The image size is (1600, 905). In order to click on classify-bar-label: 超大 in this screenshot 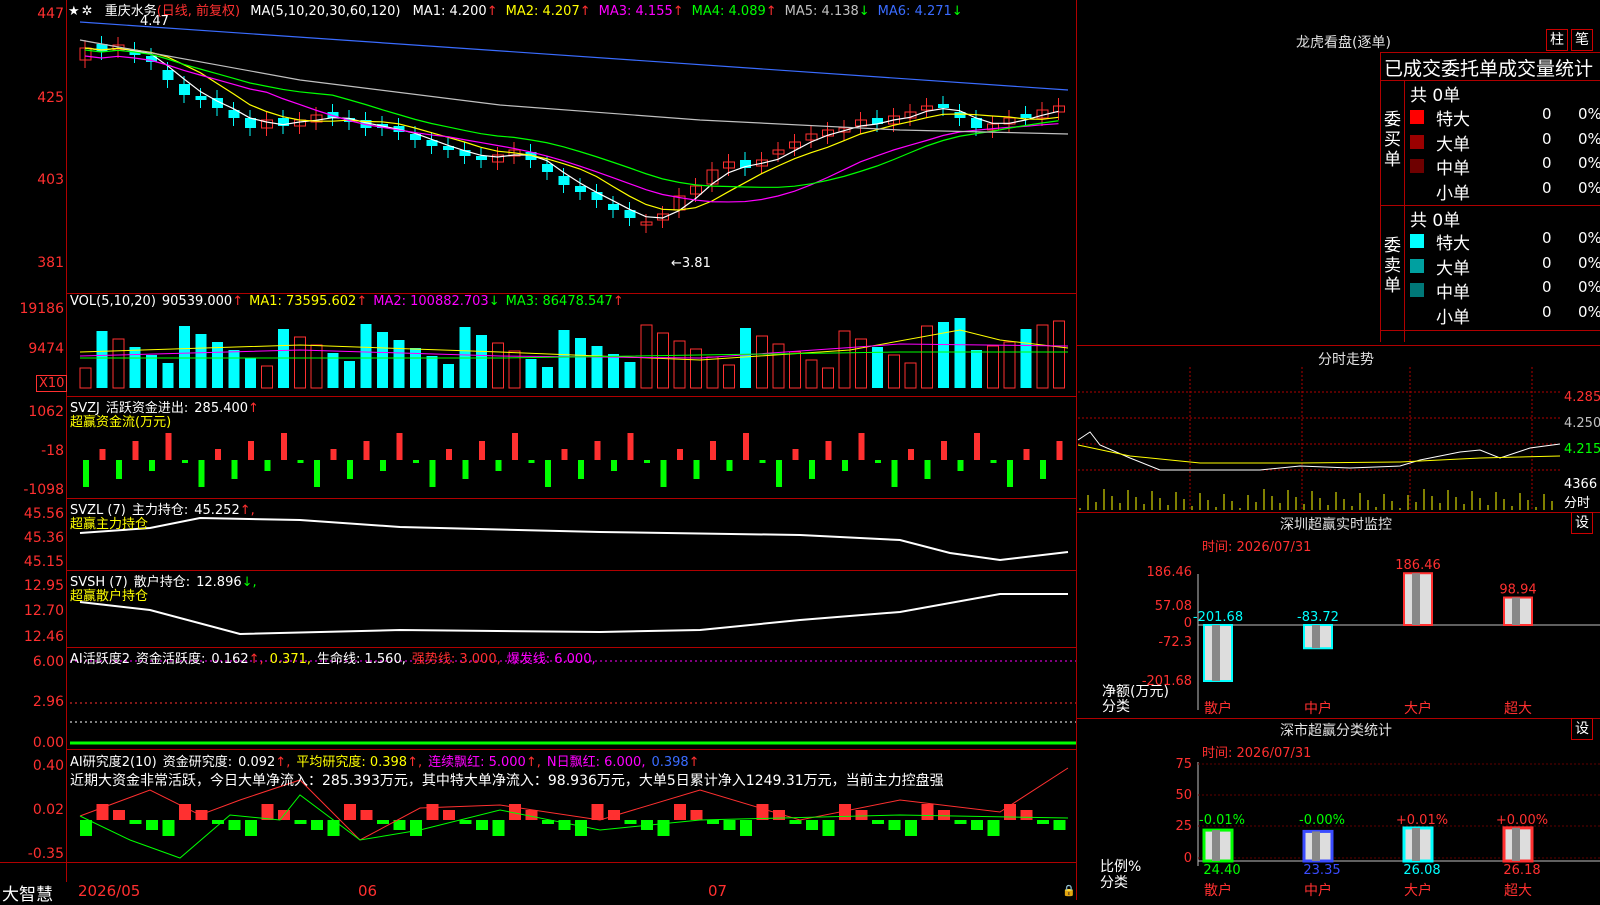, I will do `click(1518, 891)`.